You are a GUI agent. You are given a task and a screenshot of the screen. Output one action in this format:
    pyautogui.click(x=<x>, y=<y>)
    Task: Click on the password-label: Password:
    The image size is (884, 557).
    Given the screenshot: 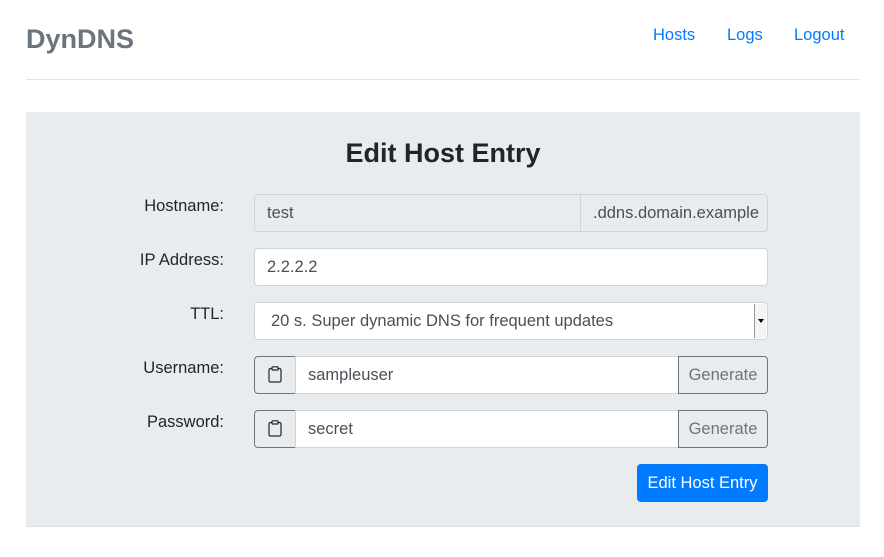 What is the action you would take?
    pyautogui.click(x=185, y=422)
    